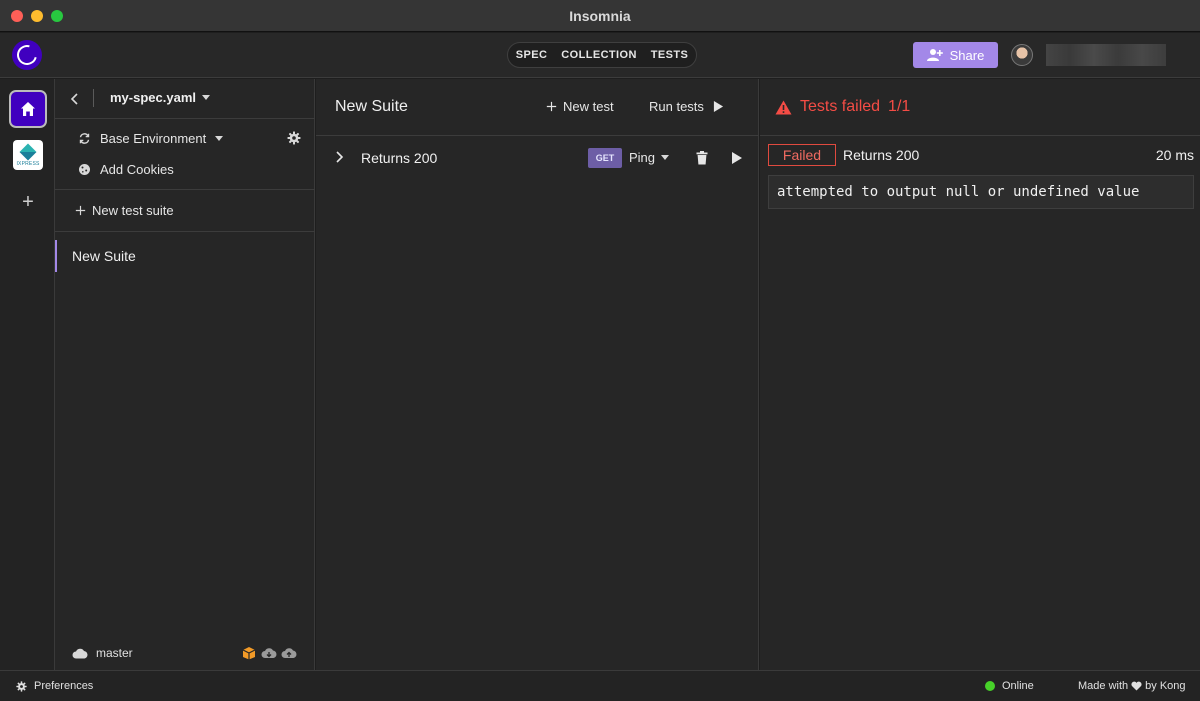  I want to click on document-name: my-spec.yaml, so click(153, 97).